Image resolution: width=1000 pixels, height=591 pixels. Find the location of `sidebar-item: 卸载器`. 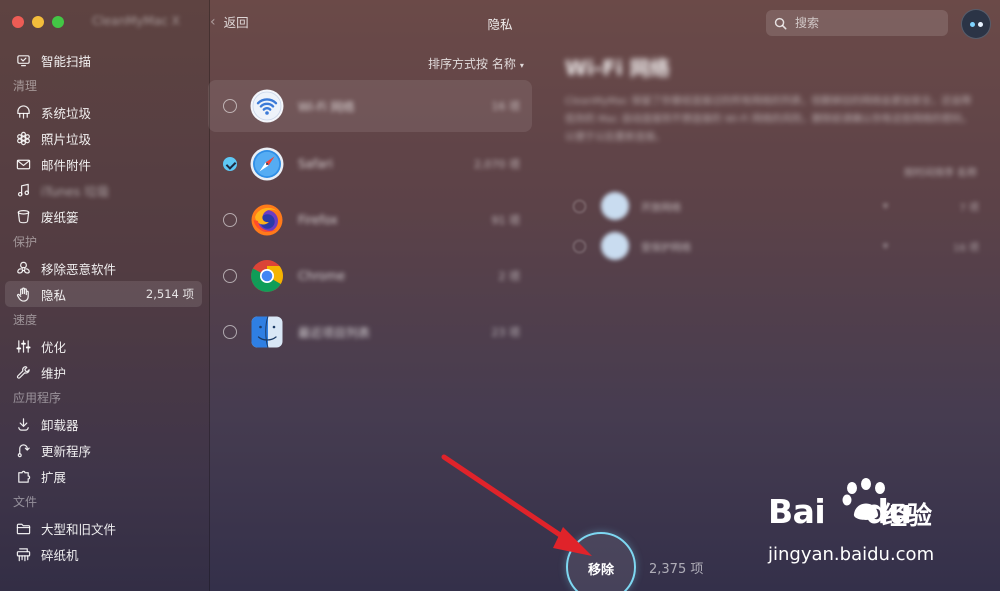

sidebar-item: 卸载器 is located at coordinates (105, 424).